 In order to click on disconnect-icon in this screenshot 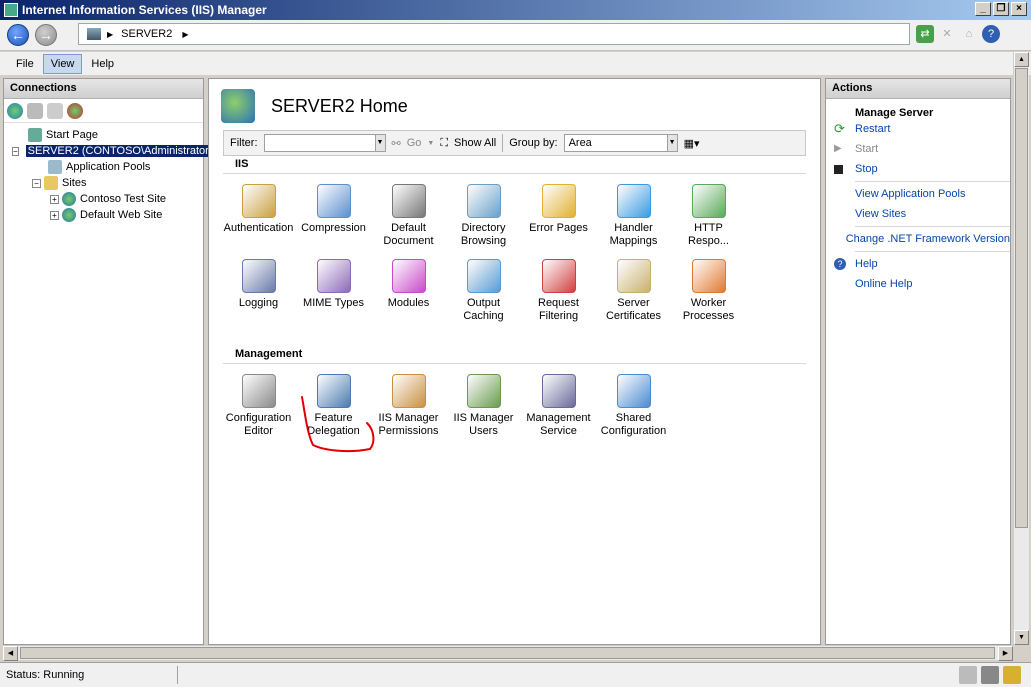, I will do `click(75, 110)`.